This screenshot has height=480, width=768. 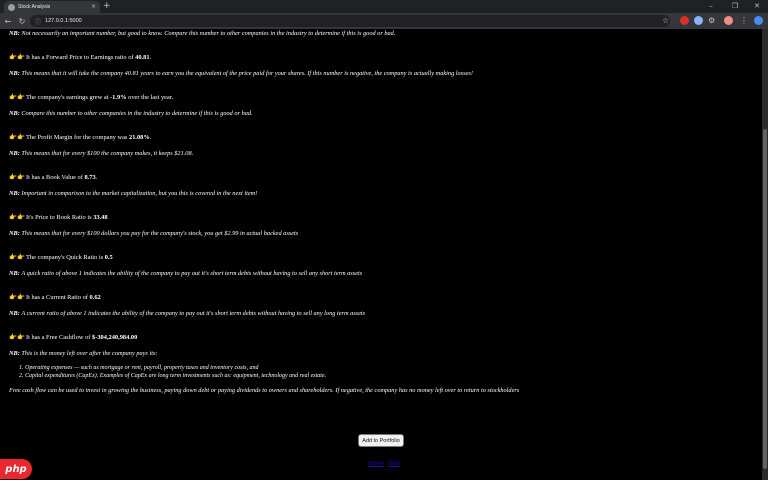 I want to click on close-window-button: ✕, so click(x=757, y=6).